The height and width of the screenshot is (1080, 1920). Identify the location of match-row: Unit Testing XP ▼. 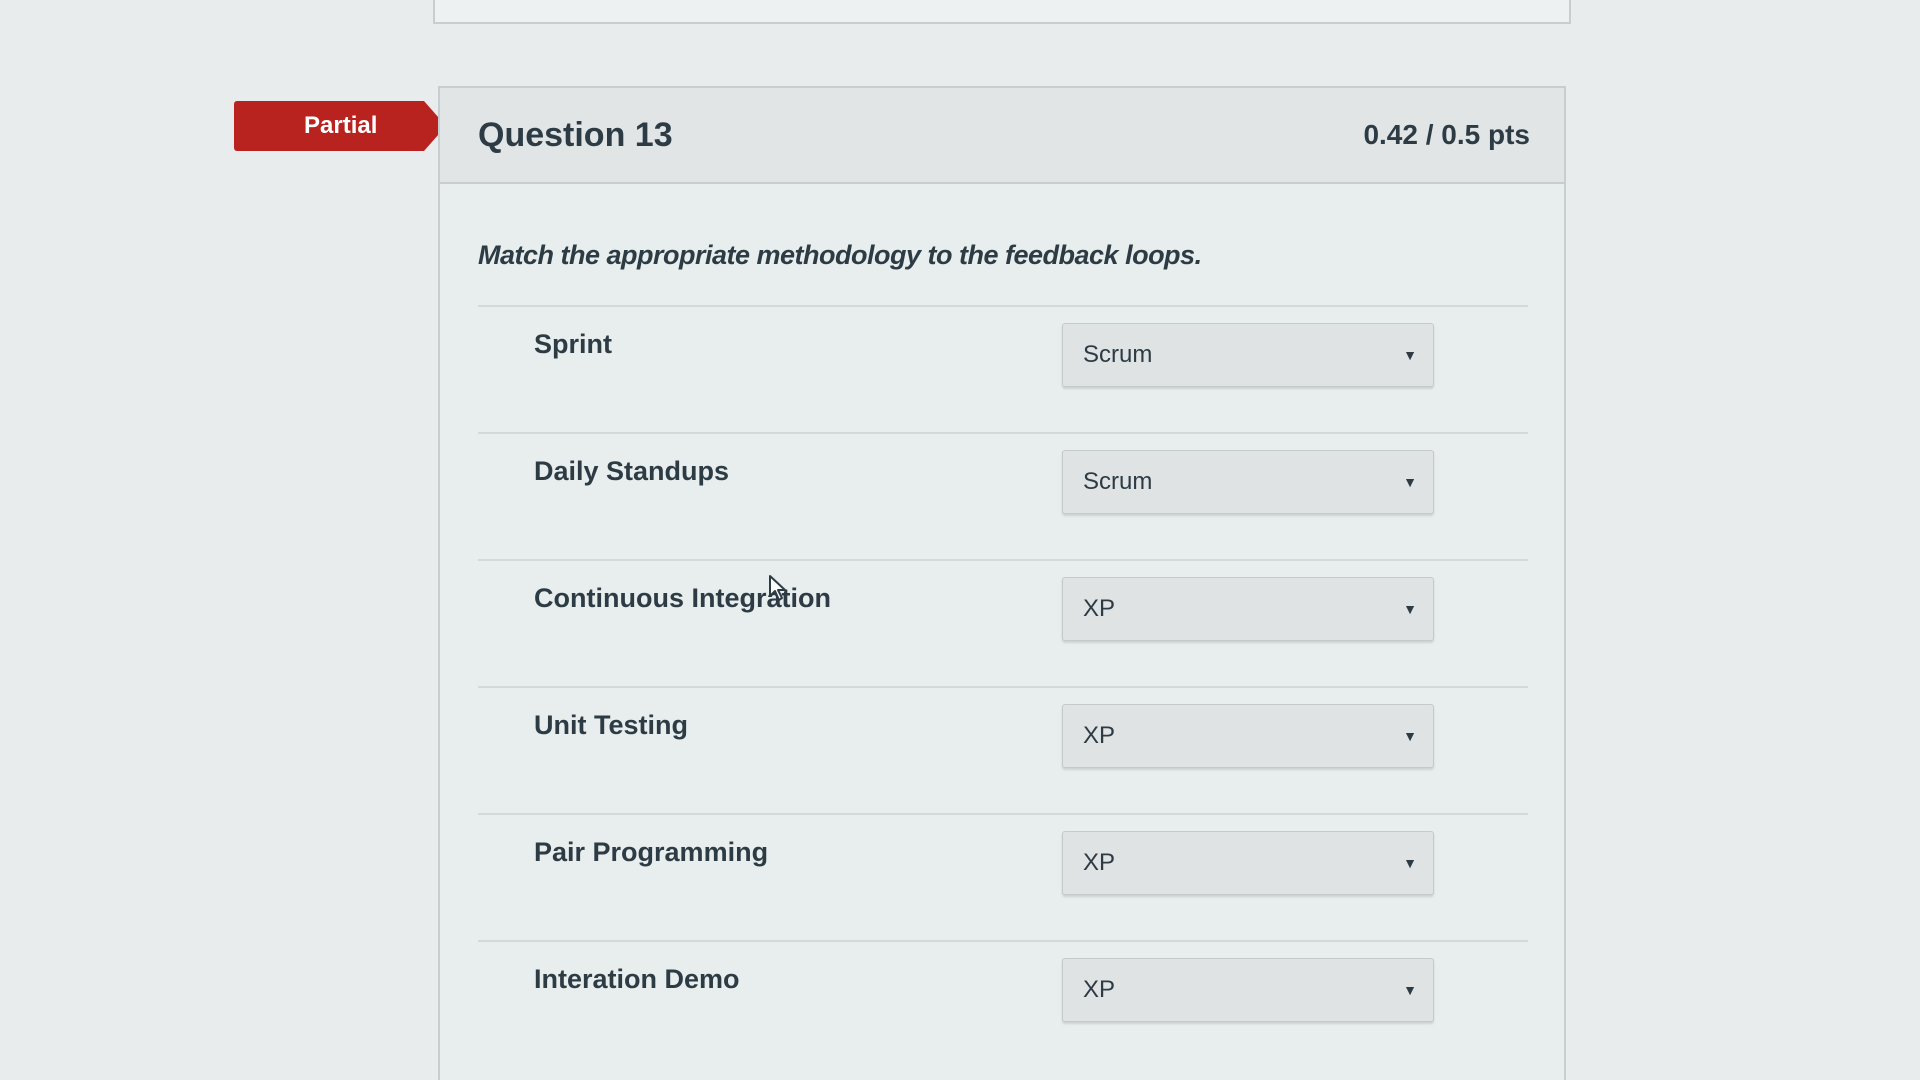
(1003, 749).